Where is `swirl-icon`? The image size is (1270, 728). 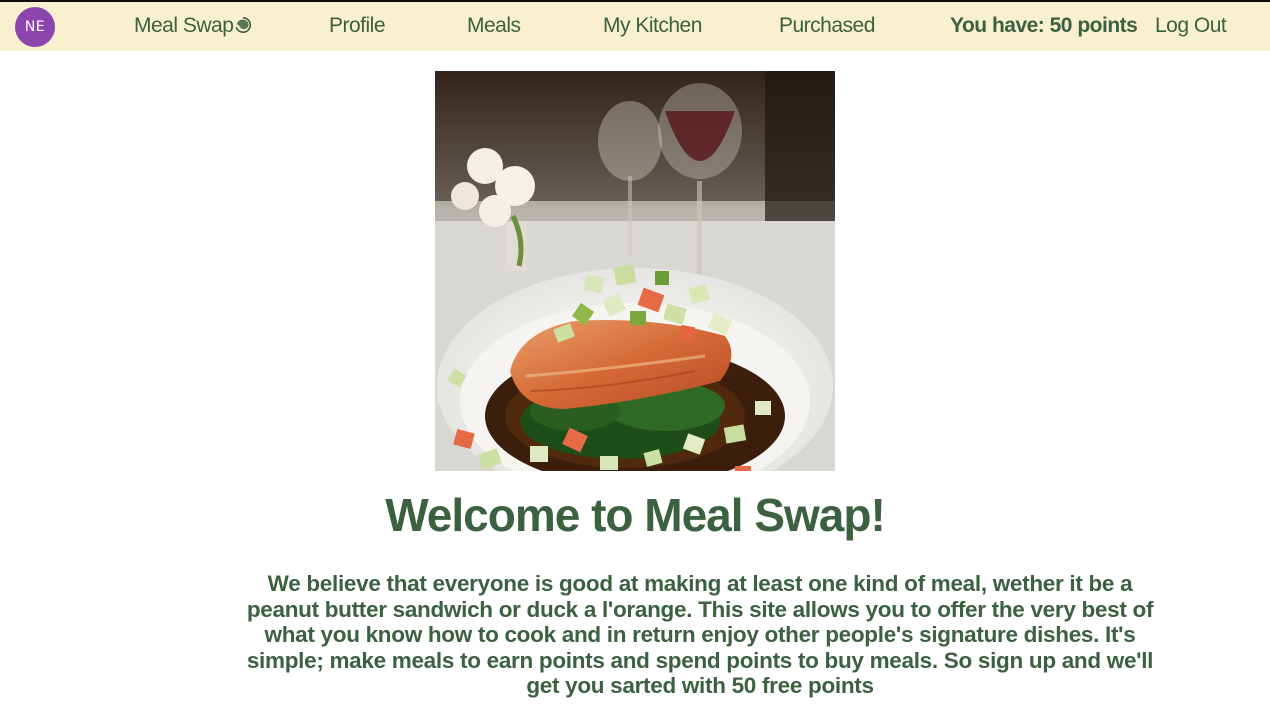 swirl-icon is located at coordinates (243, 24).